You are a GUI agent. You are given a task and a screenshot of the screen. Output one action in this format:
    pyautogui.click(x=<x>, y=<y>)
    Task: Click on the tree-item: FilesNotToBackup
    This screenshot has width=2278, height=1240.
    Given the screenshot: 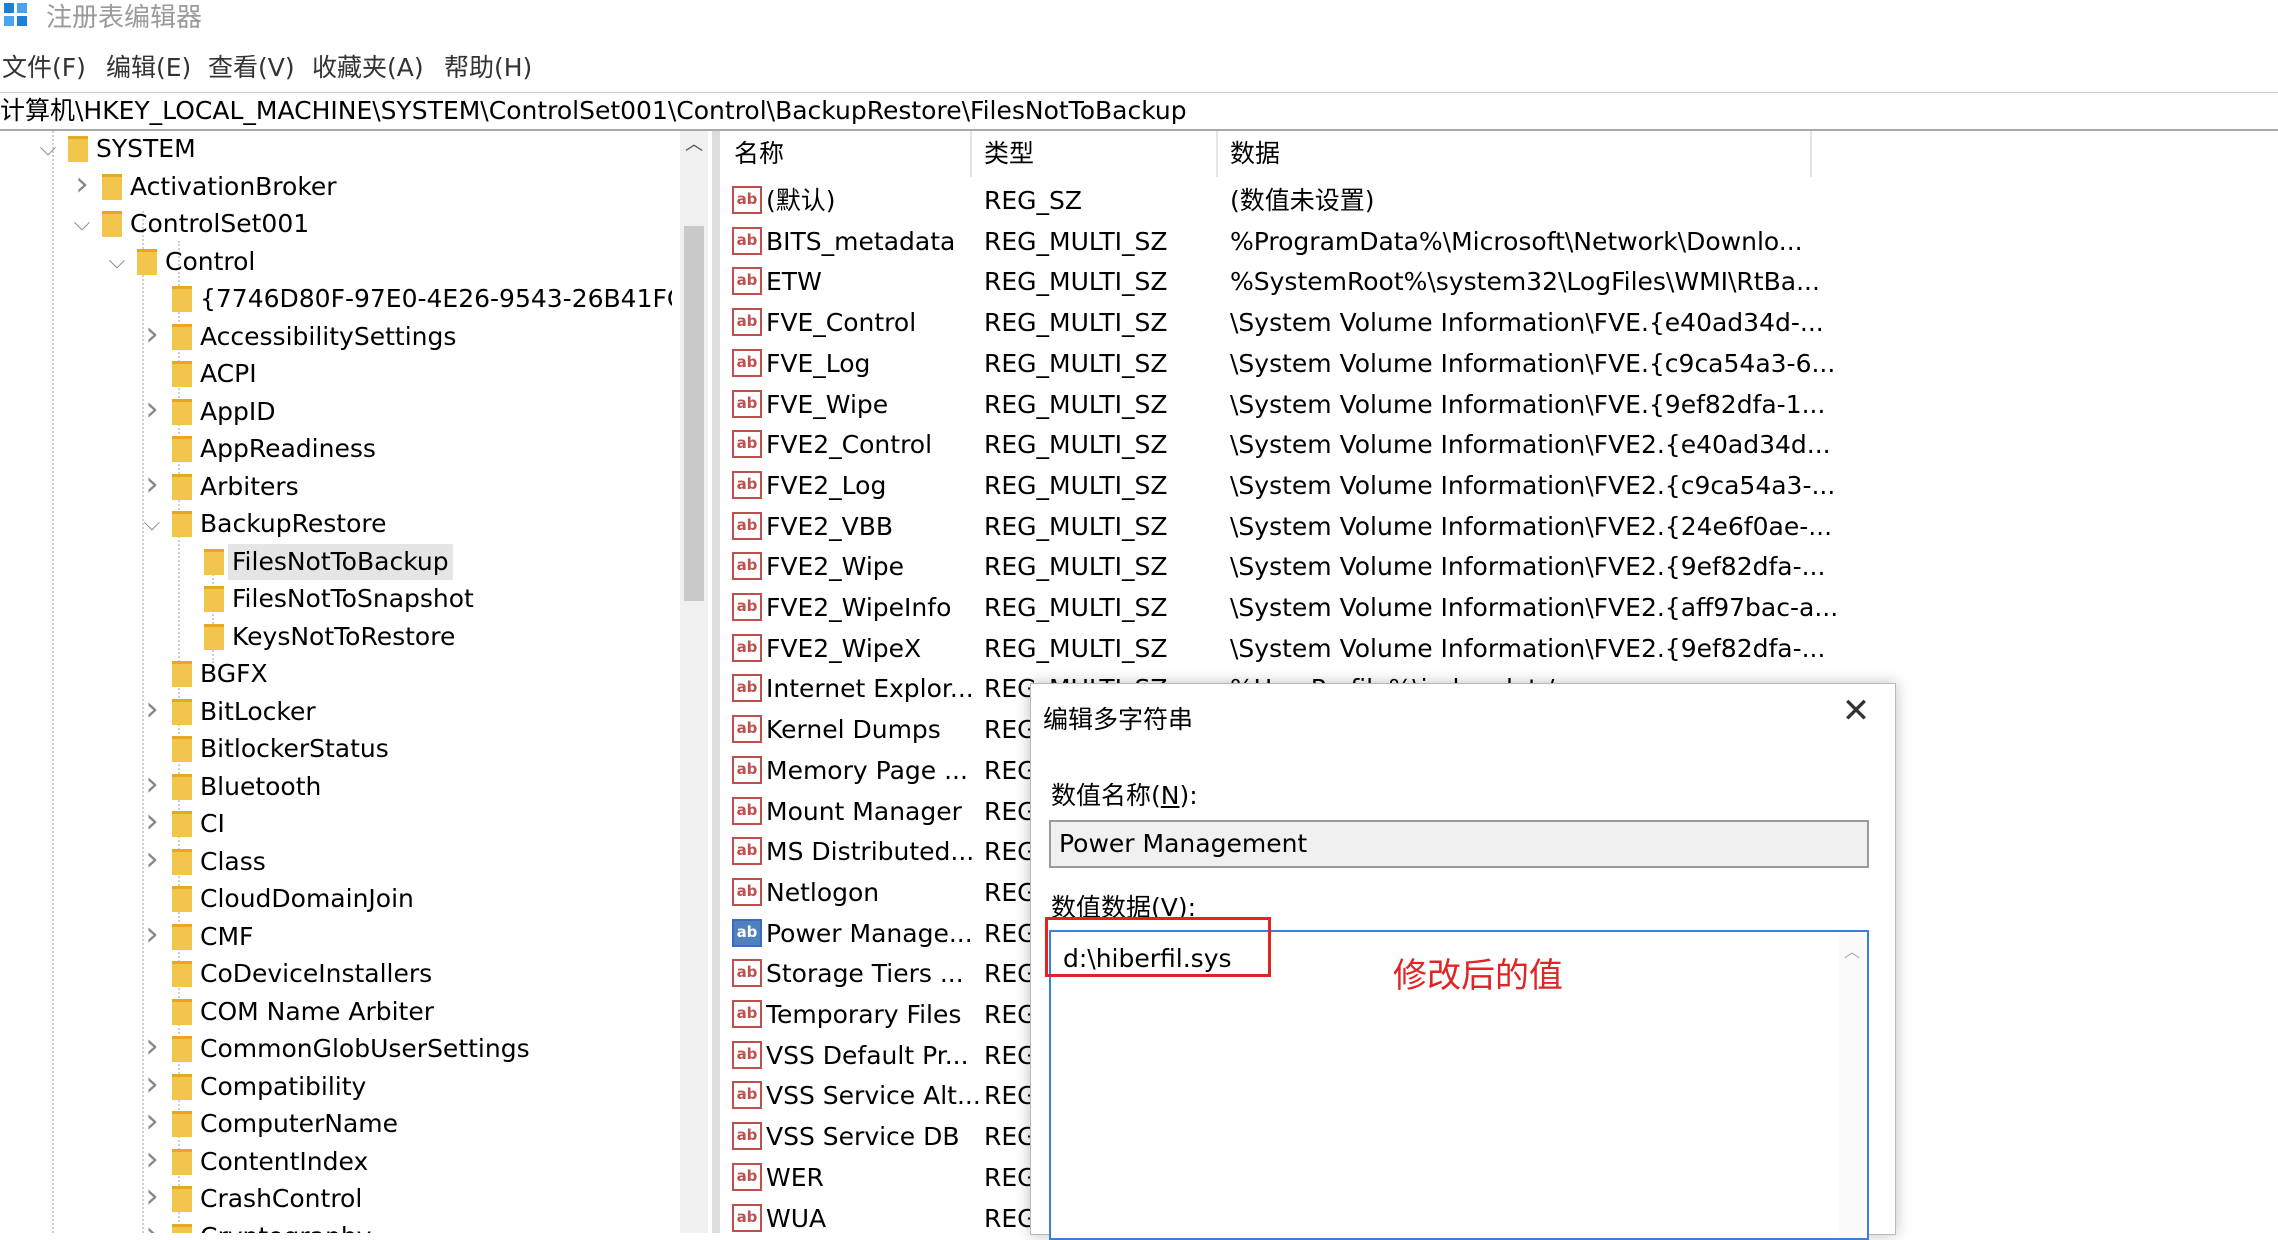 What is the action you would take?
    pyautogui.click(x=336, y=561)
    